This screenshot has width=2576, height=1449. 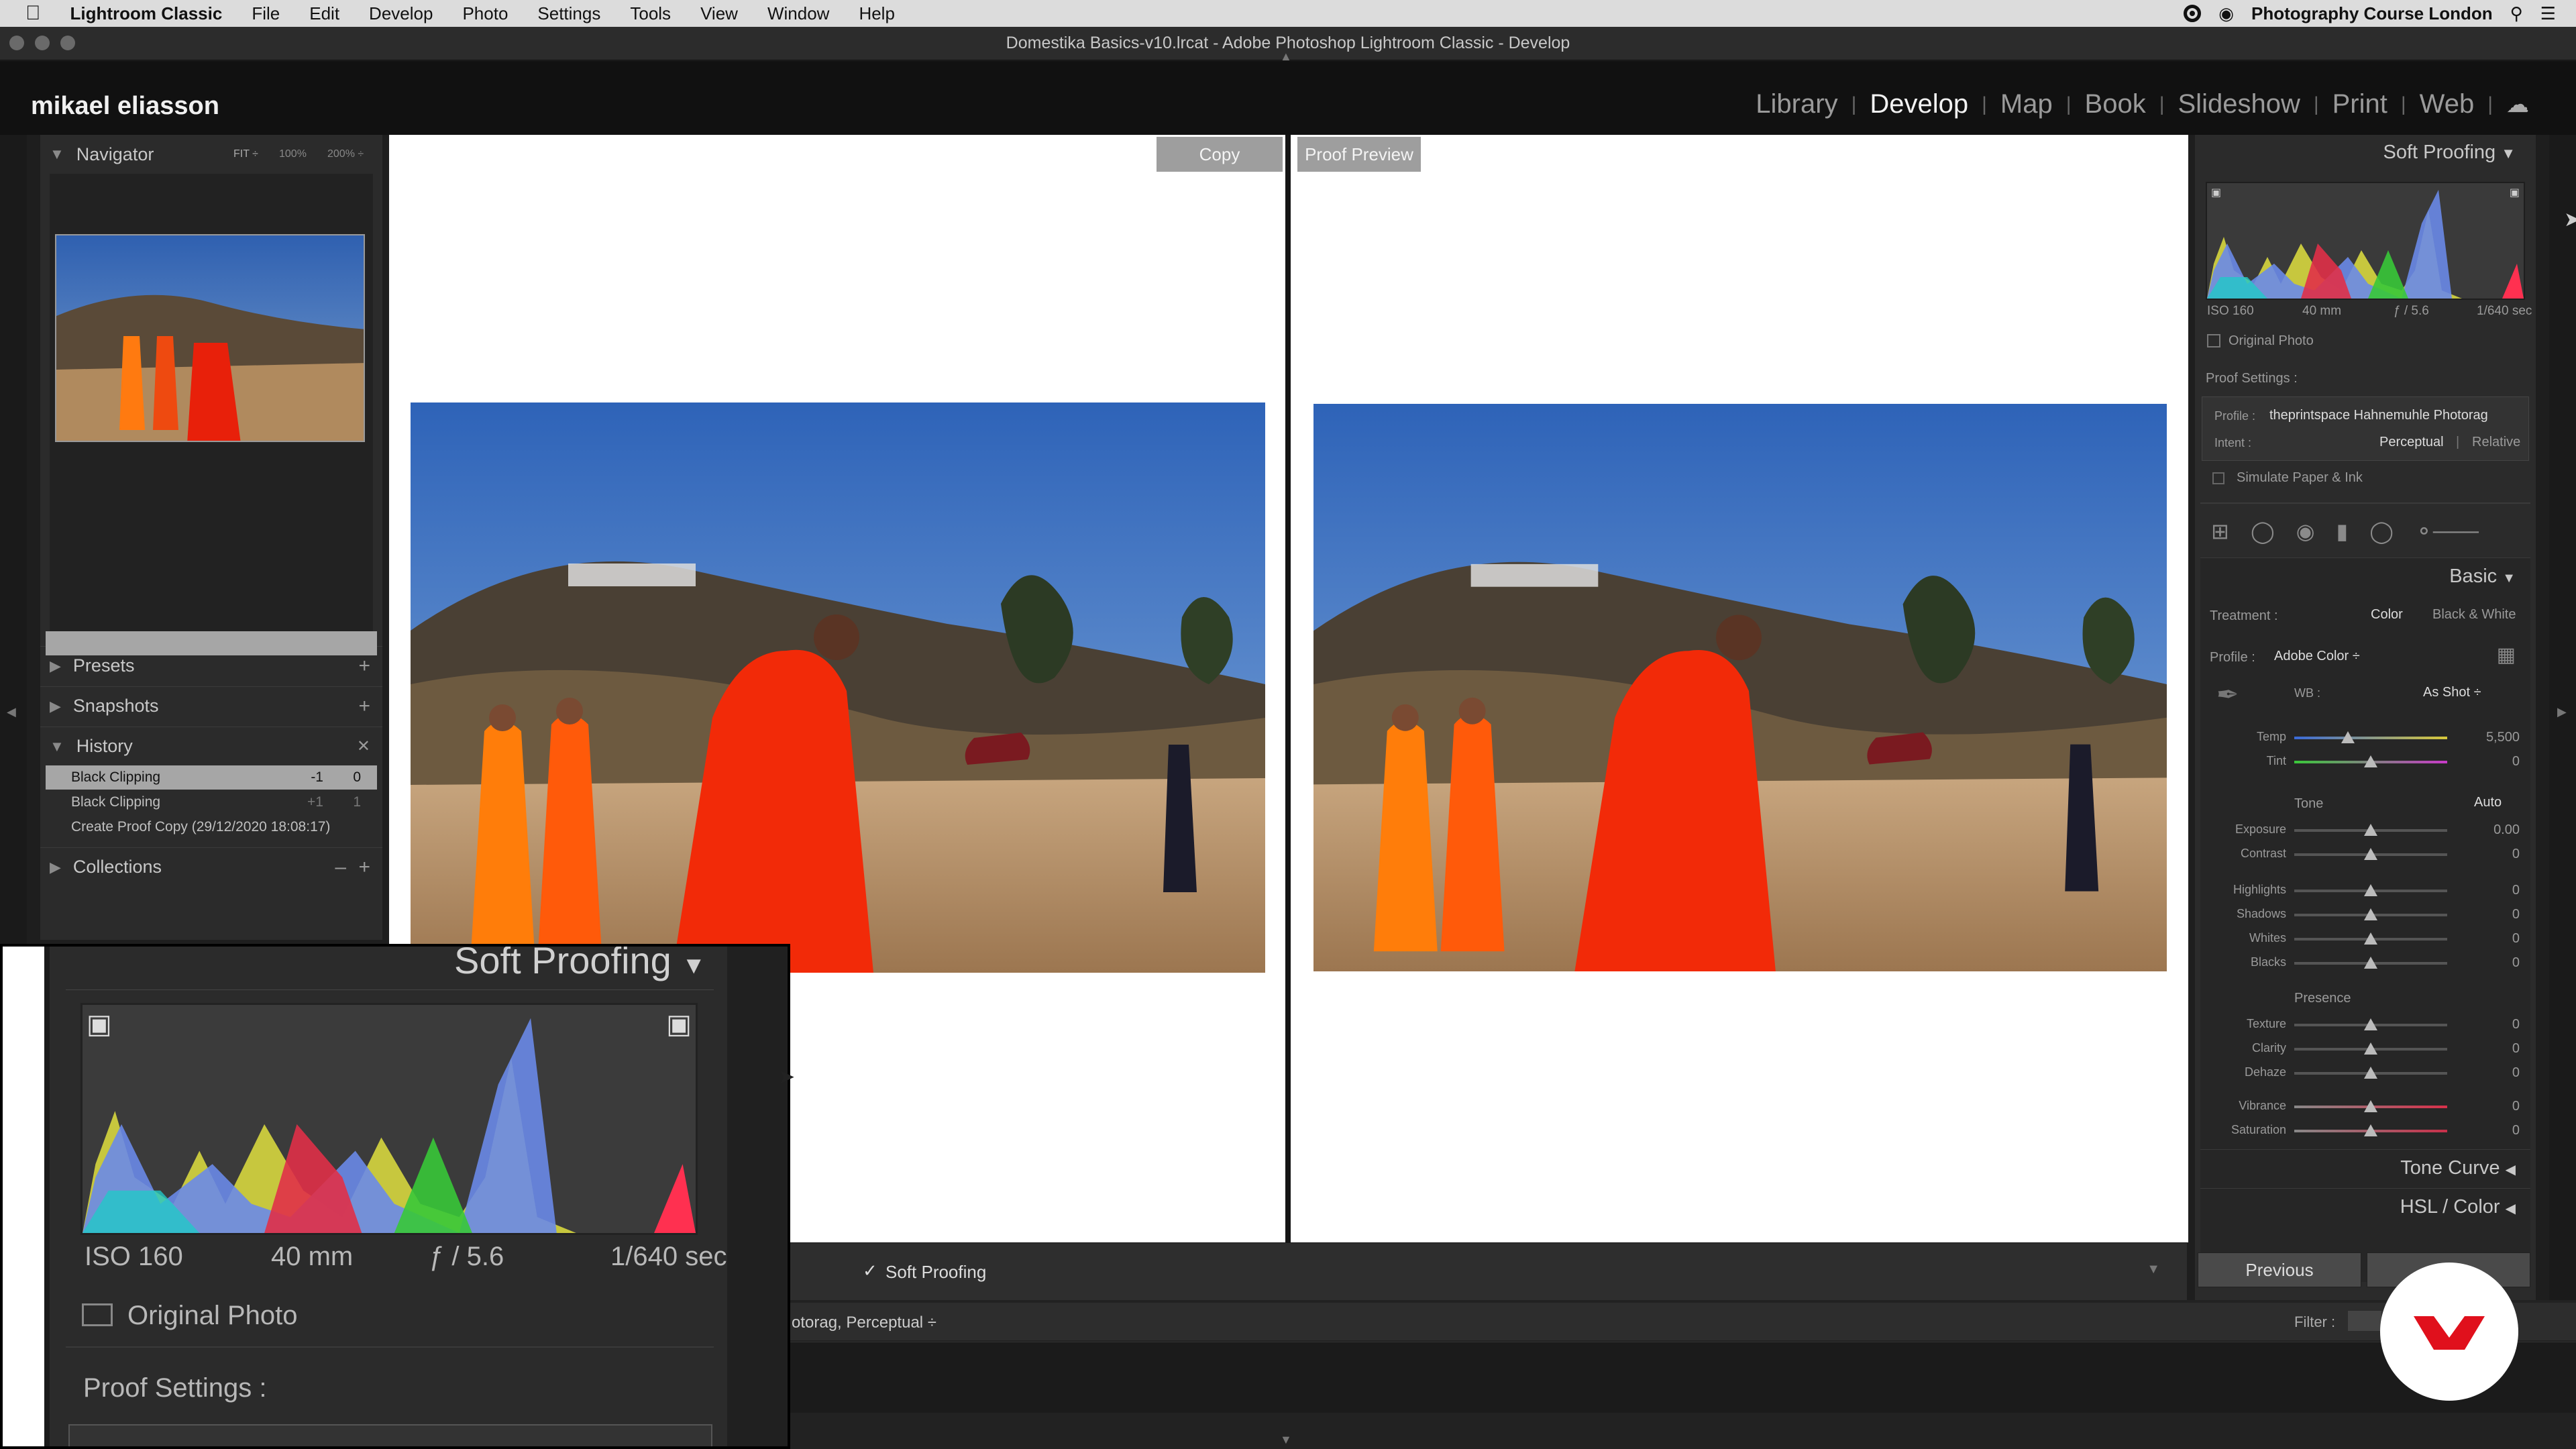 What do you see at coordinates (2213, 340) in the screenshot?
I see `original-photo-checkbox` at bounding box center [2213, 340].